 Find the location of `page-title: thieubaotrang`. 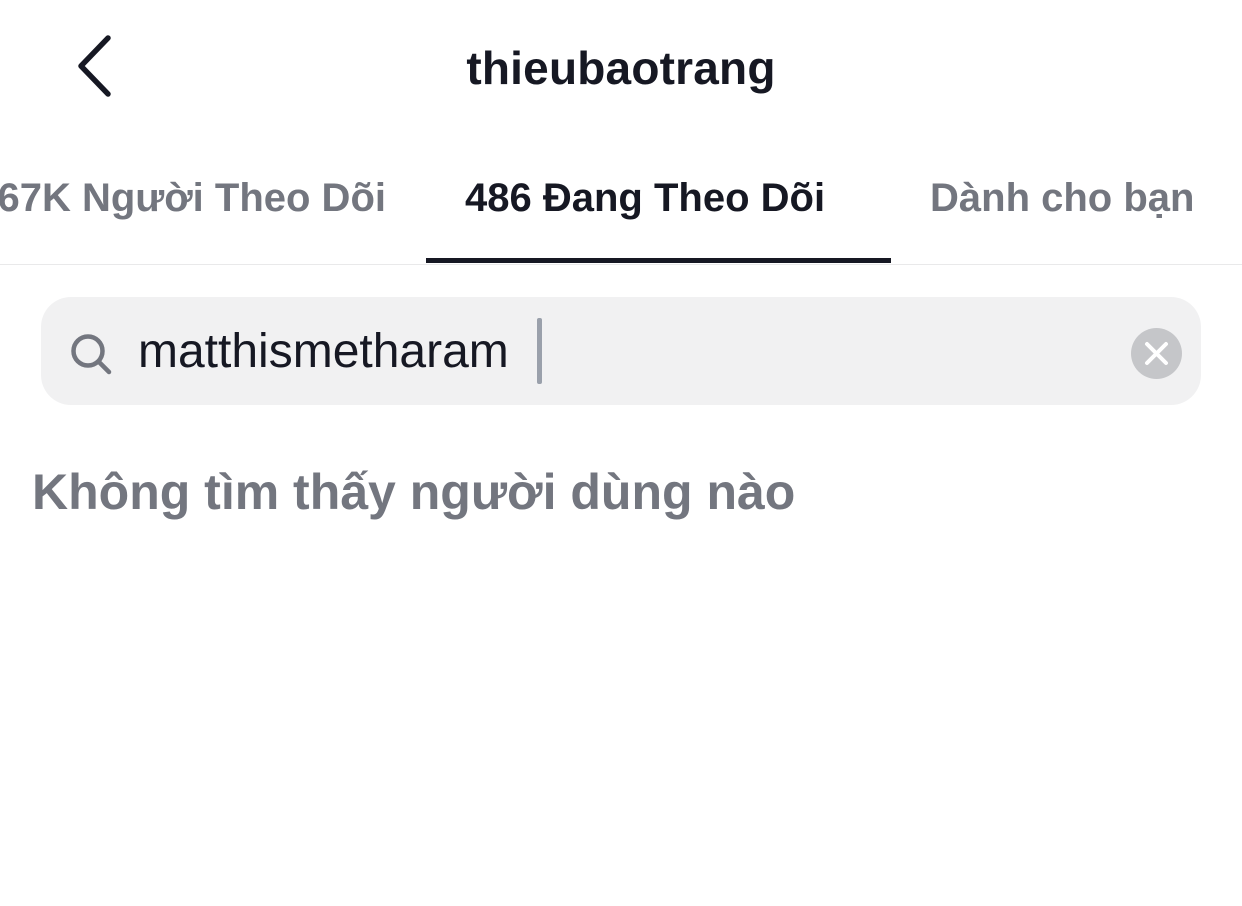

page-title: thieubaotrang is located at coordinates (621, 68).